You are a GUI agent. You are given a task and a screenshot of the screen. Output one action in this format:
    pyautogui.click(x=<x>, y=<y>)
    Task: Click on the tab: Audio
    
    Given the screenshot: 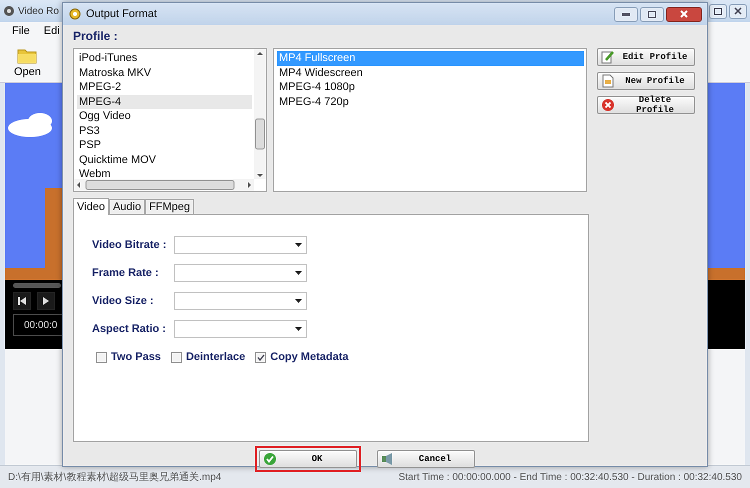 What is the action you would take?
    pyautogui.click(x=127, y=206)
    